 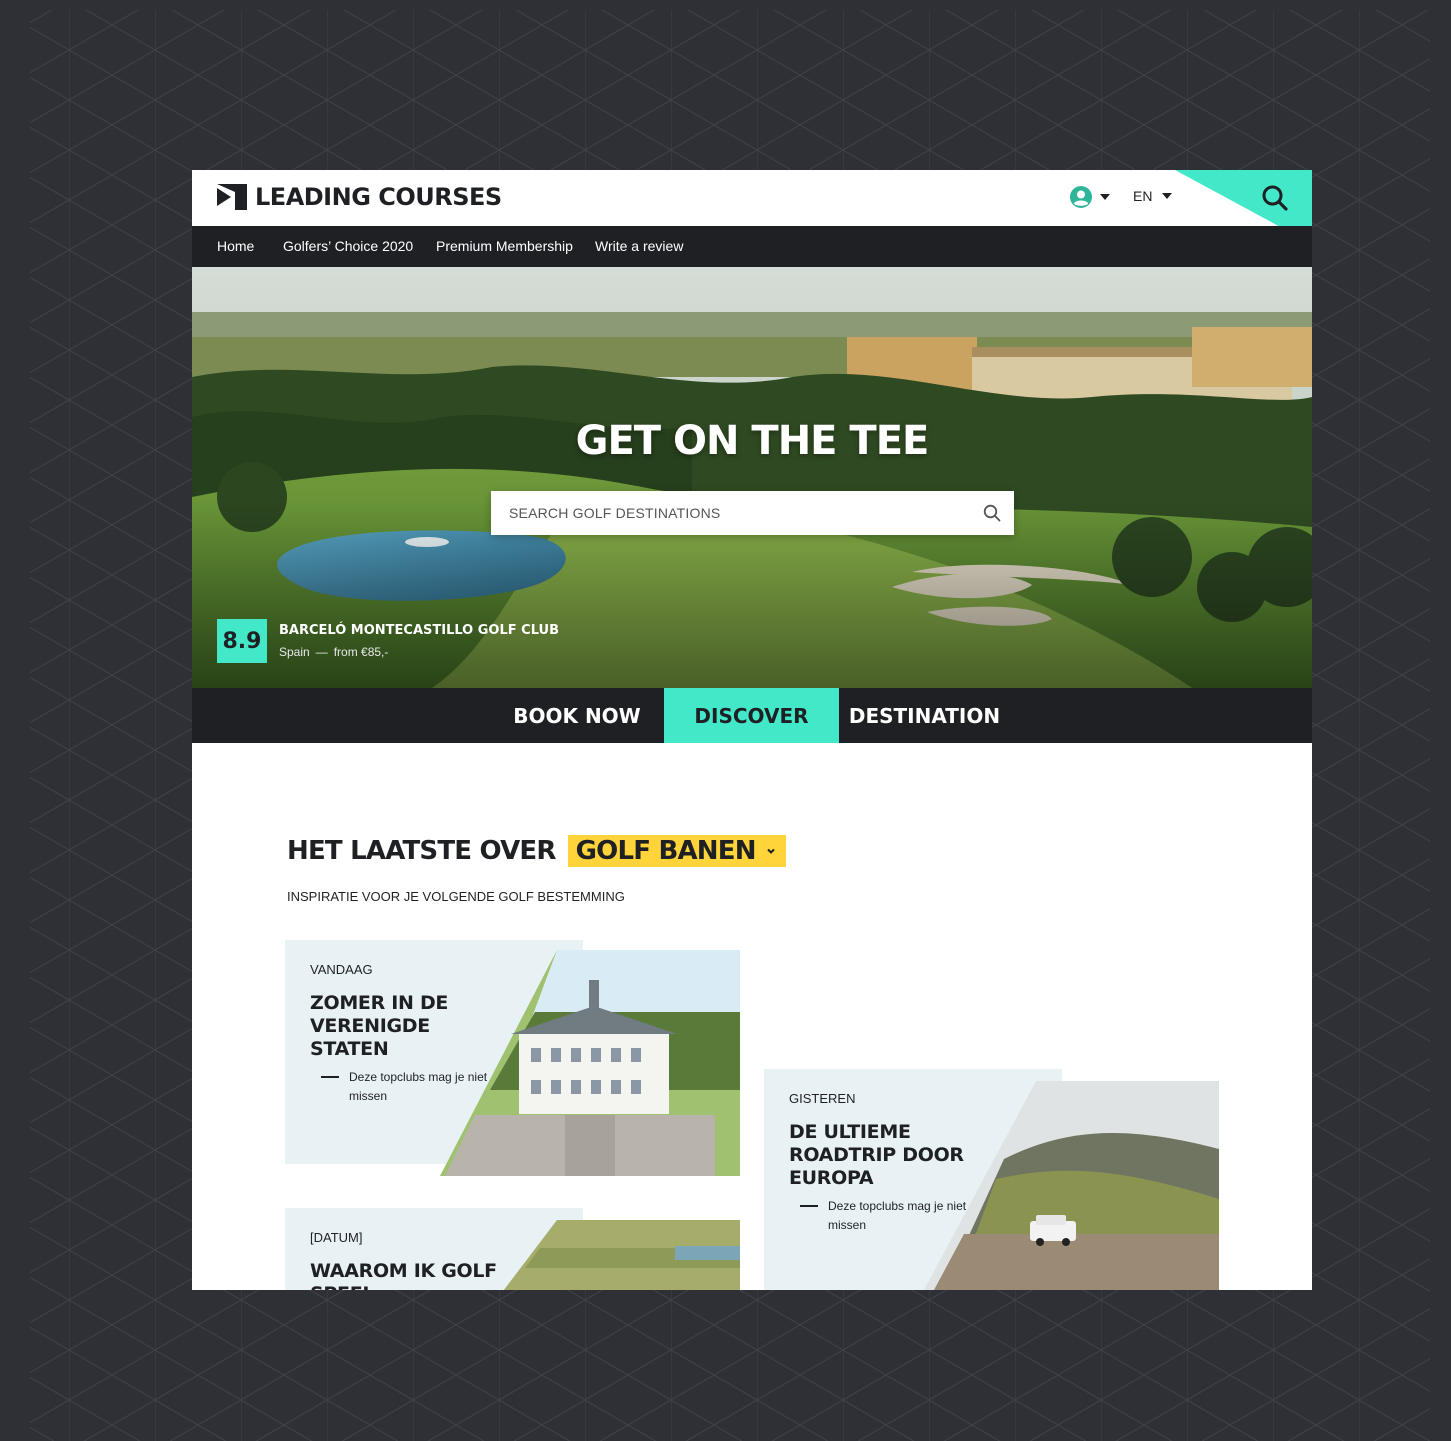 I want to click on topic-dropdown: GOLF BANEN, so click(x=676, y=851).